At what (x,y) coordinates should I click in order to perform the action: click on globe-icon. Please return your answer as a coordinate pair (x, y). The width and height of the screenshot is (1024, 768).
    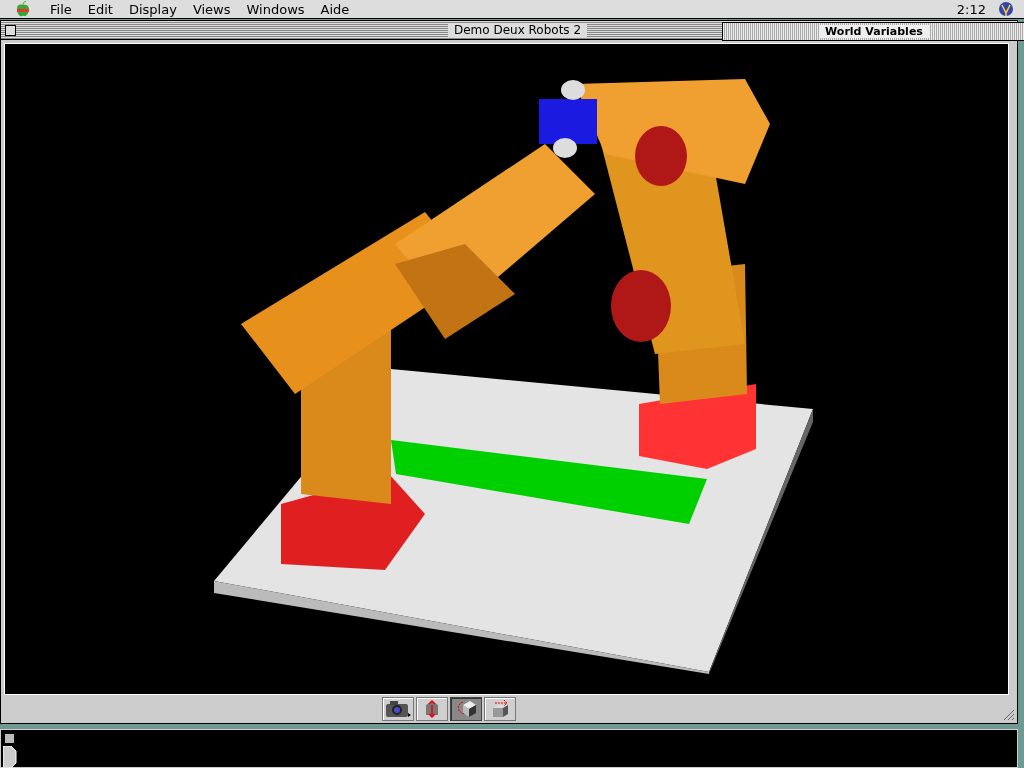
    Looking at the image, I should click on (1006, 9).